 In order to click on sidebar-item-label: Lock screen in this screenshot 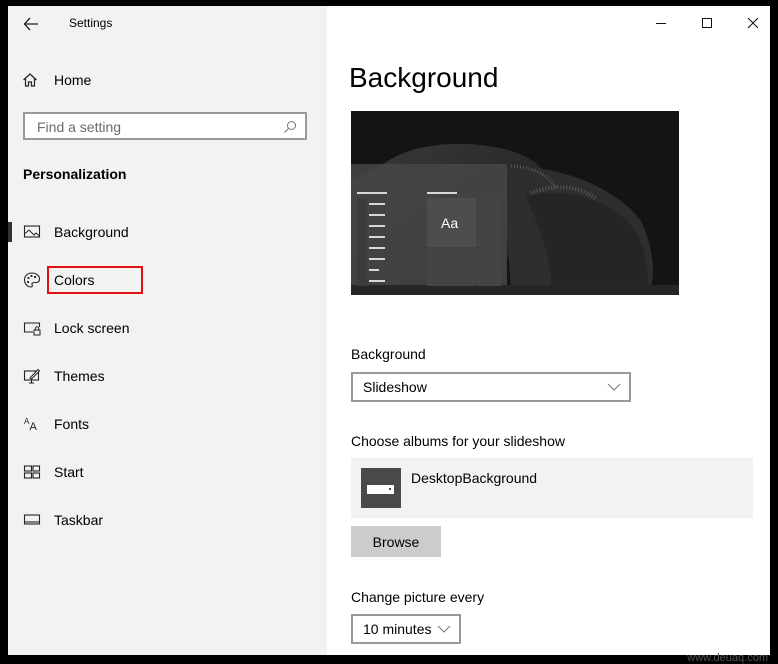, I will do `click(92, 328)`.